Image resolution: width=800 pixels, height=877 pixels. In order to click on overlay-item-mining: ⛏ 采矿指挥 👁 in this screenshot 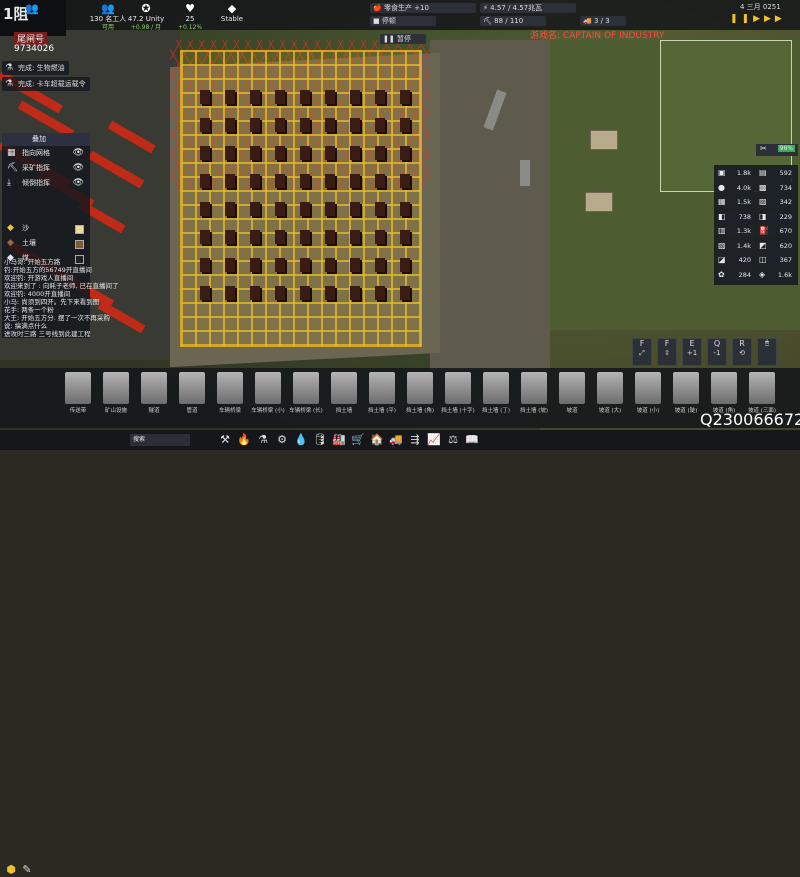, I will do `click(46, 168)`.